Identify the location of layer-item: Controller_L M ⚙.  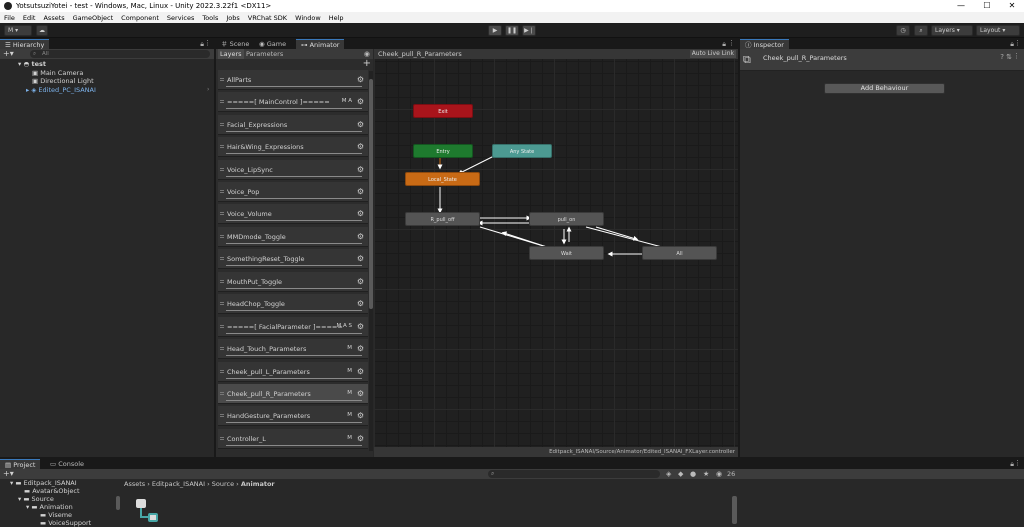
(293, 439).